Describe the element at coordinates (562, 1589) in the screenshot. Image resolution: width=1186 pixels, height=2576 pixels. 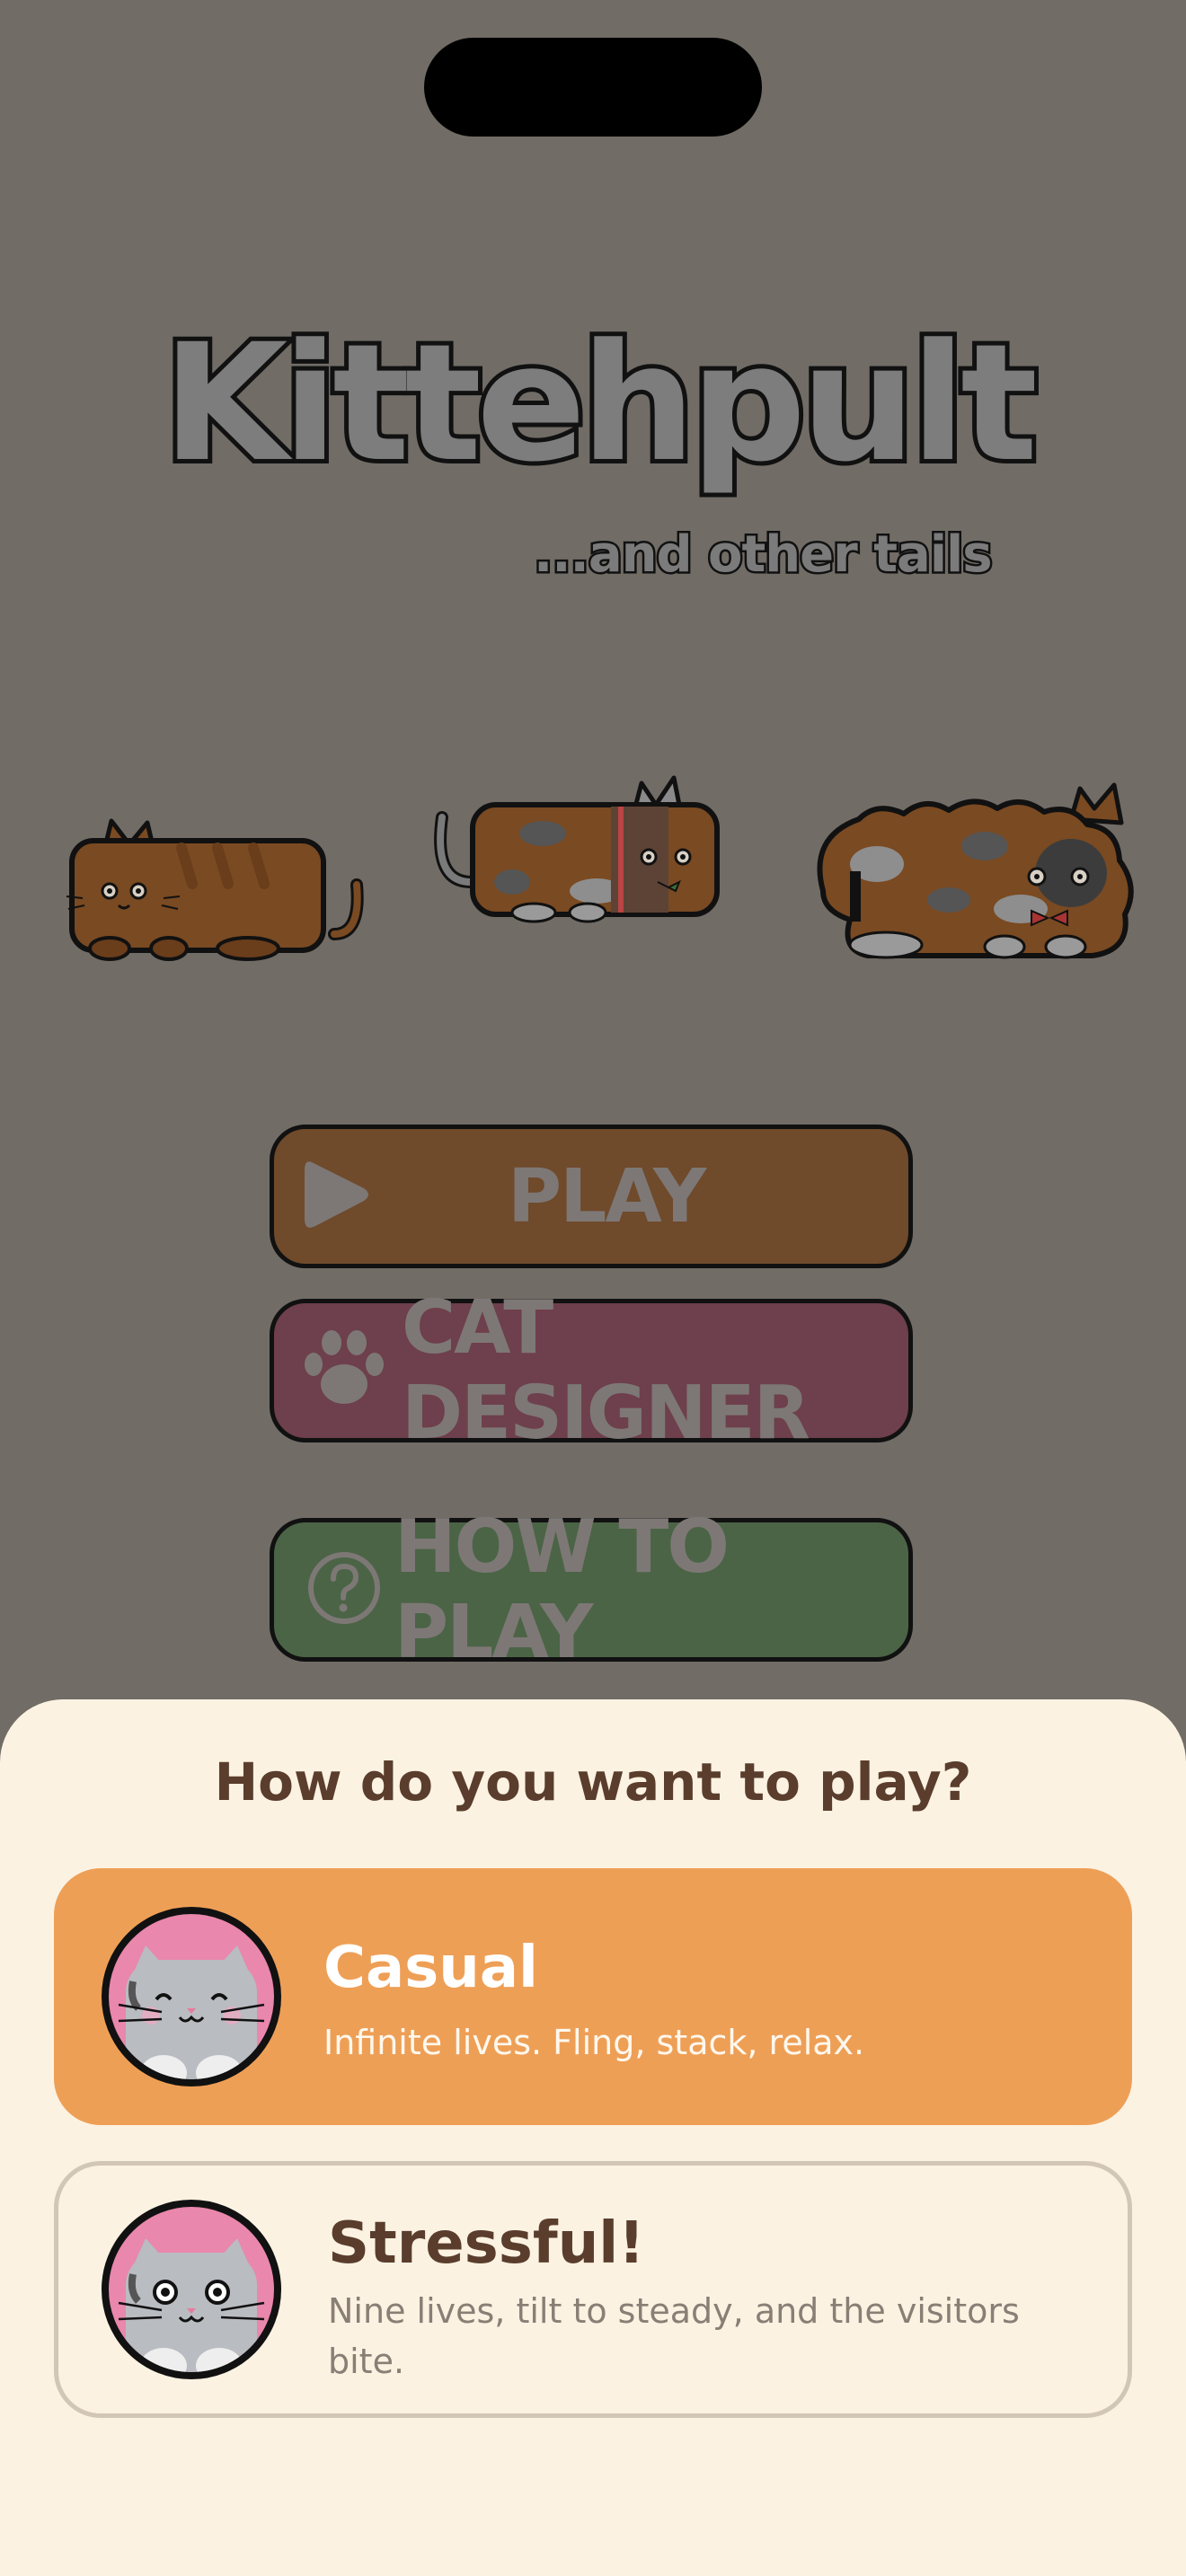
I see `how-to-play-label: HOW TO PLAY` at that location.